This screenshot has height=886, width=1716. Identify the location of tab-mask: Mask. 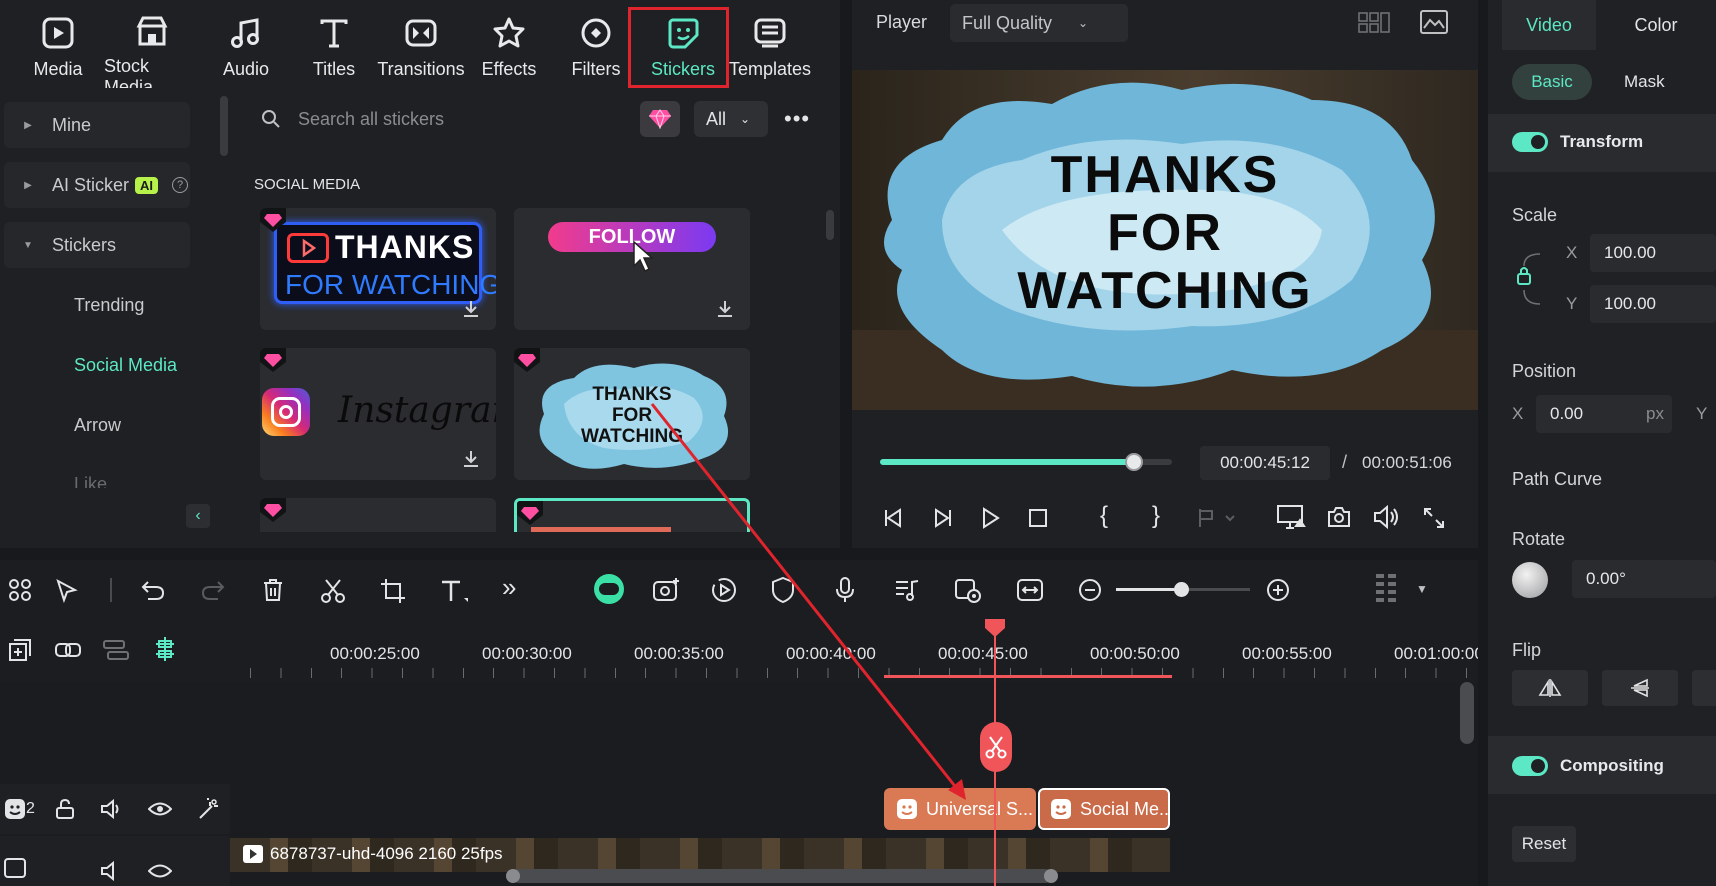
(1644, 82).